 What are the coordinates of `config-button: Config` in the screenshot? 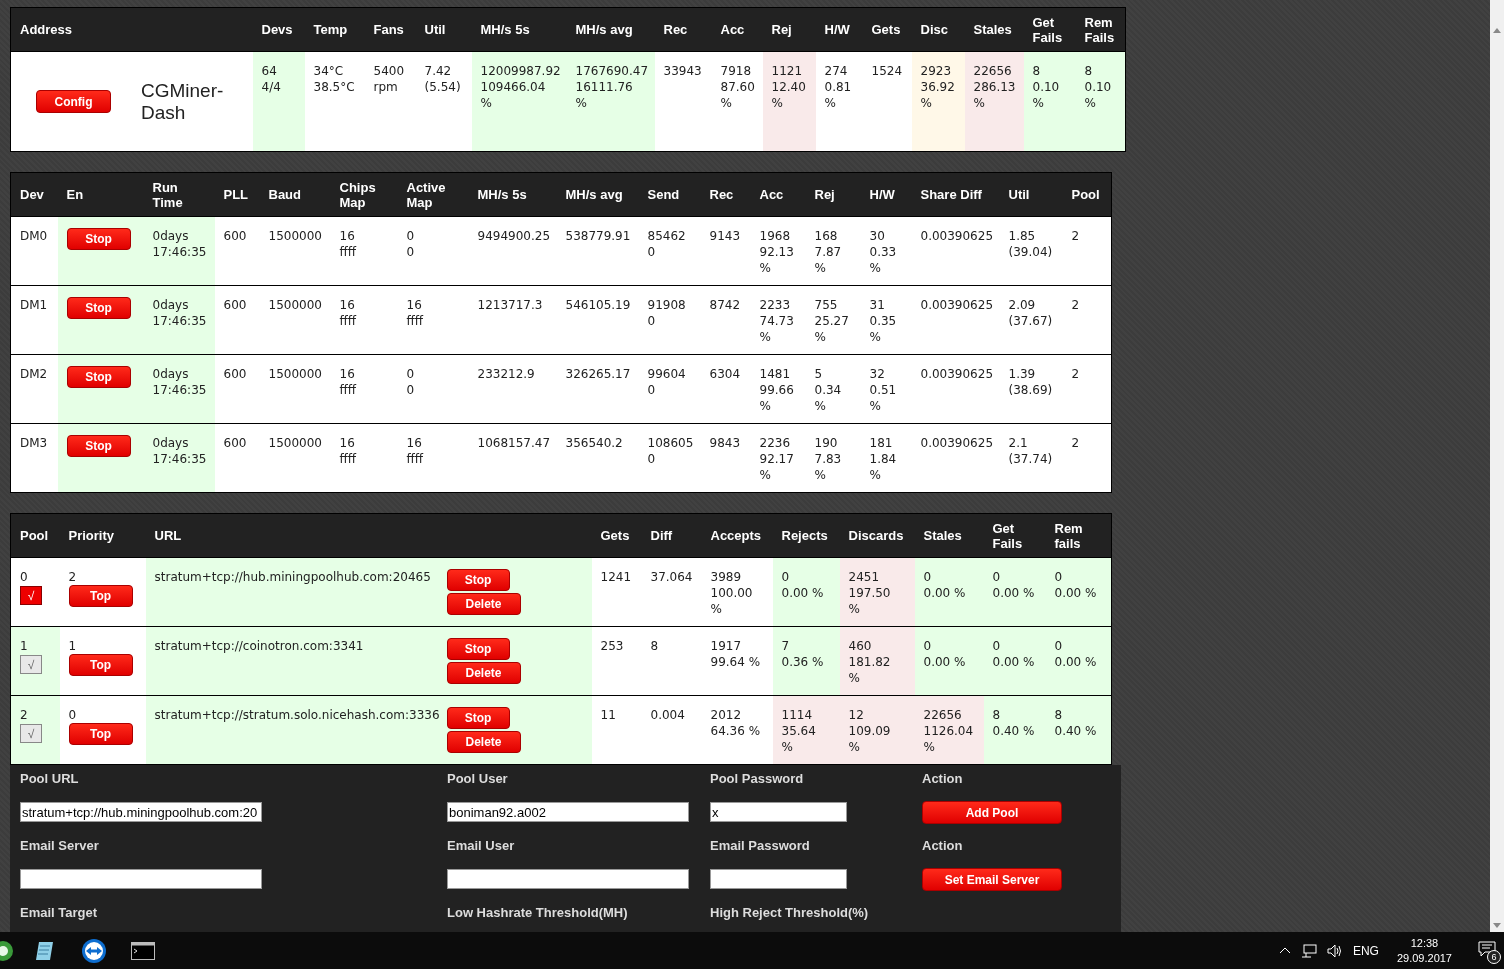 It's located at (73, 101).